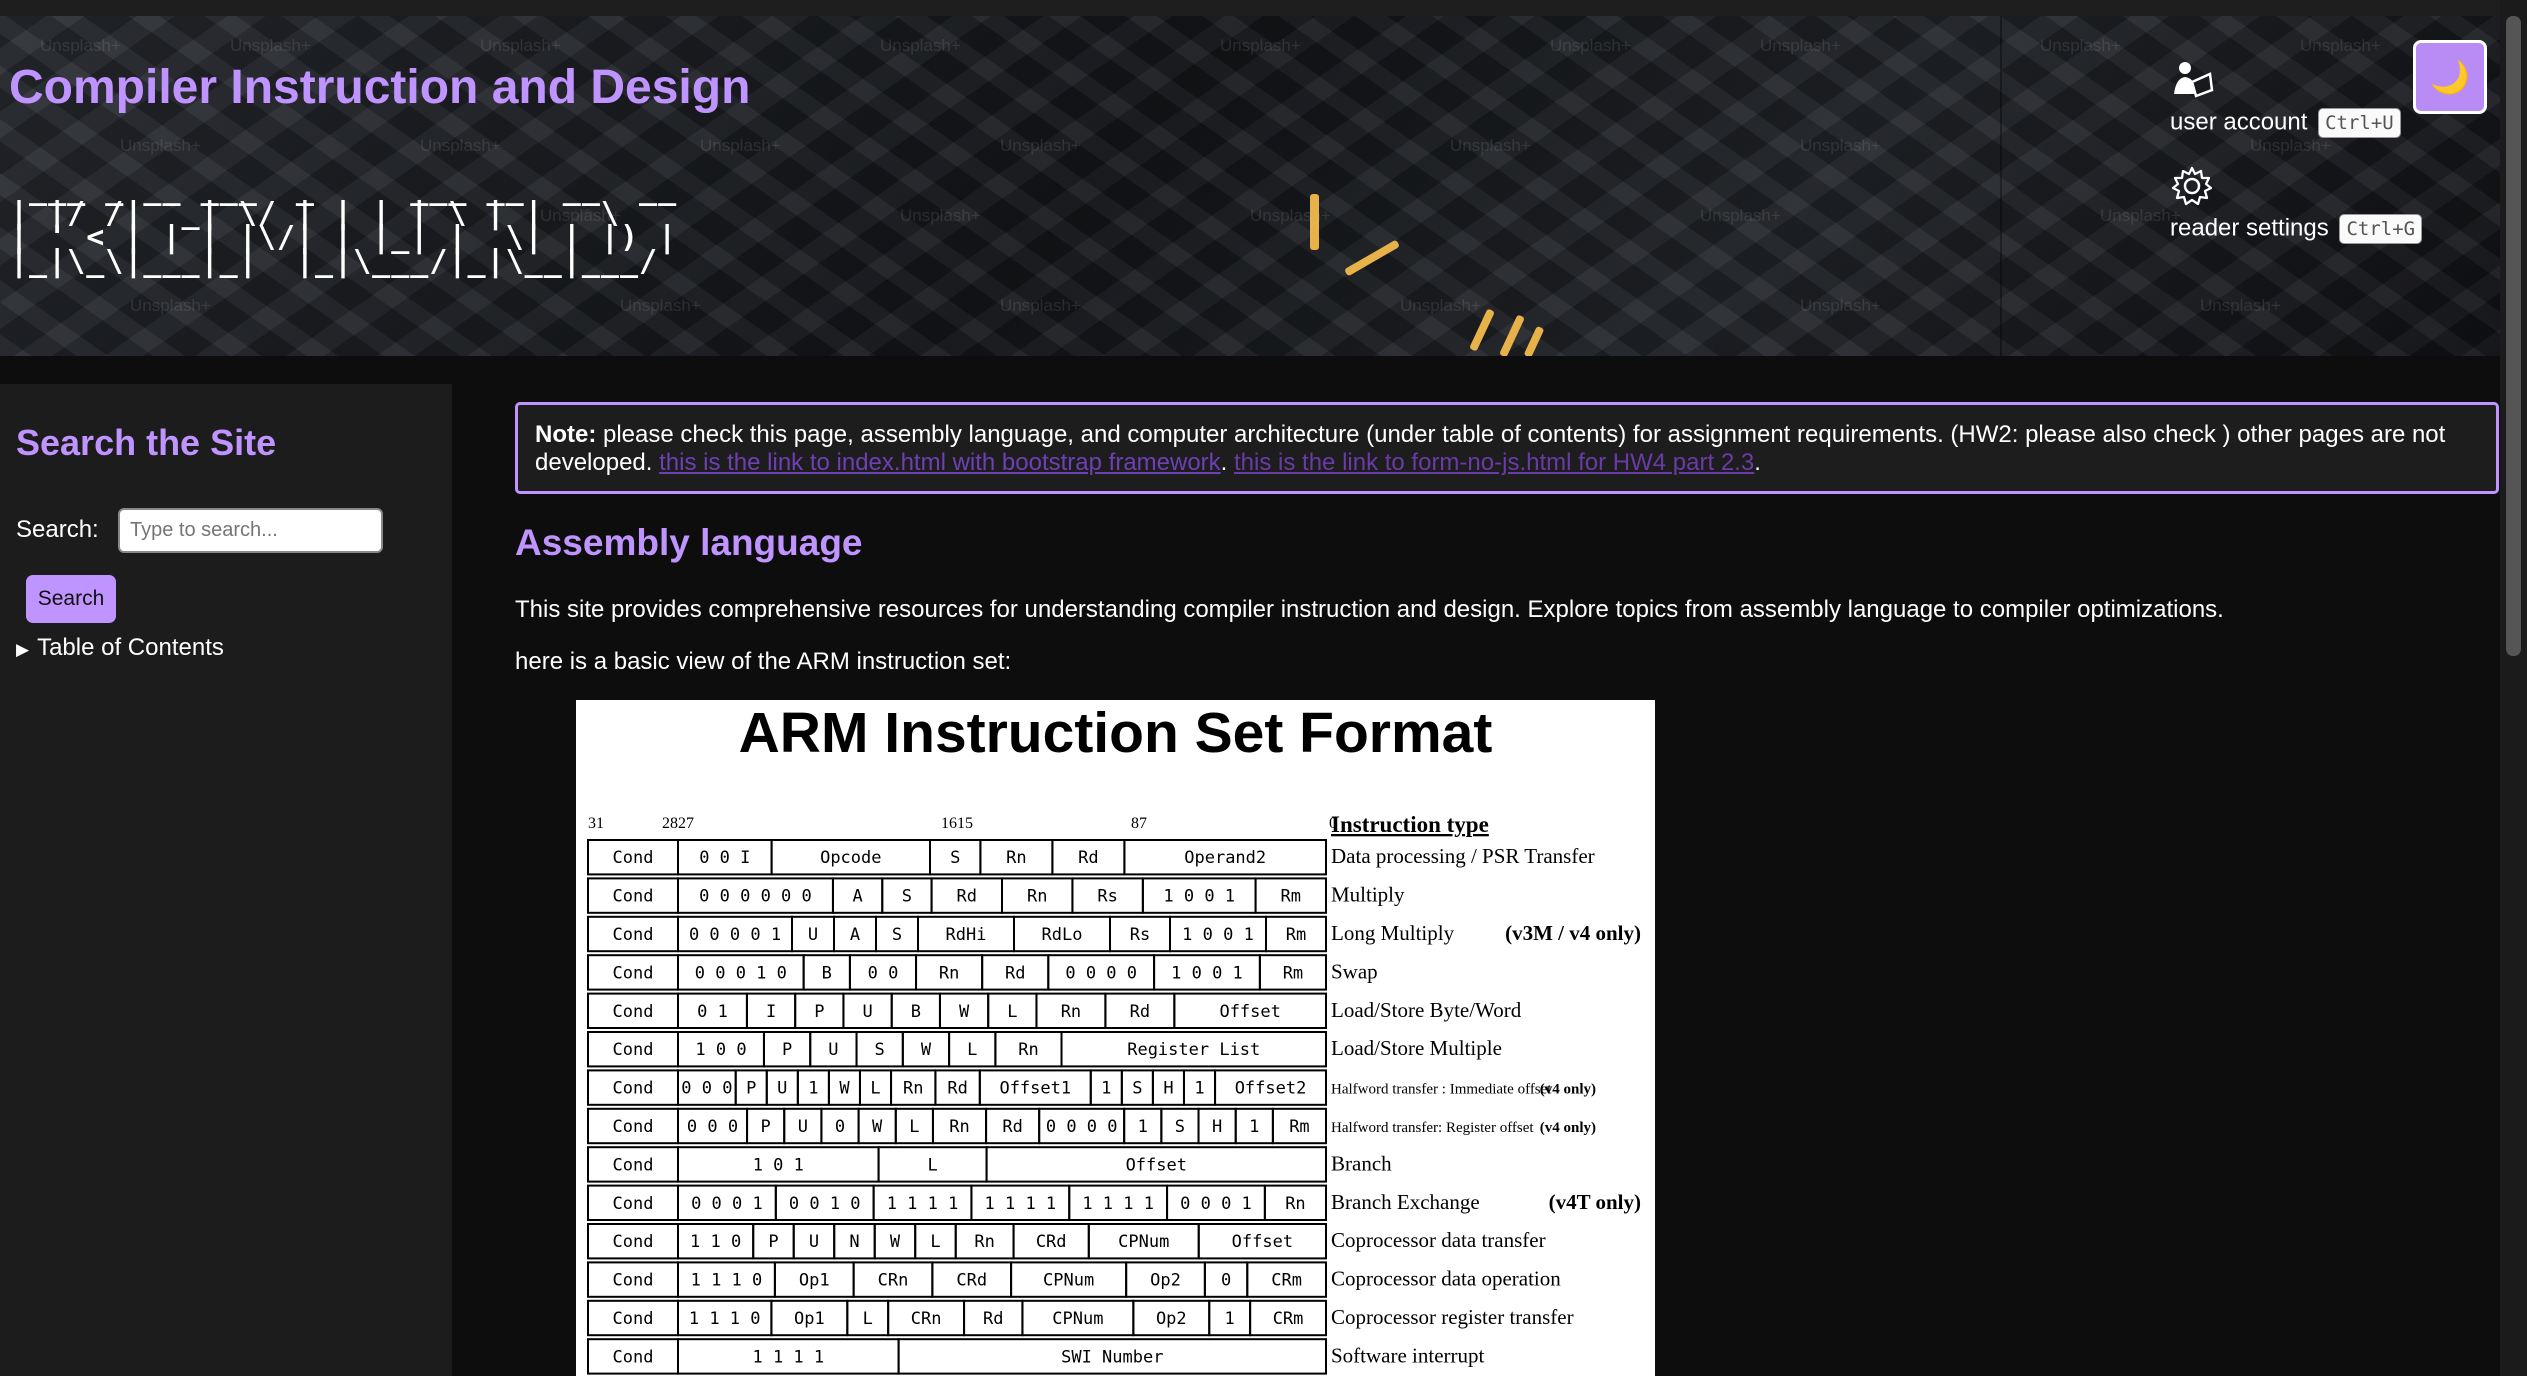 Image resolution: width=2527 pixels, height=1376 pixels. I want to click on instruction-type-label: Branch Exchange, so click(1405, 1202).